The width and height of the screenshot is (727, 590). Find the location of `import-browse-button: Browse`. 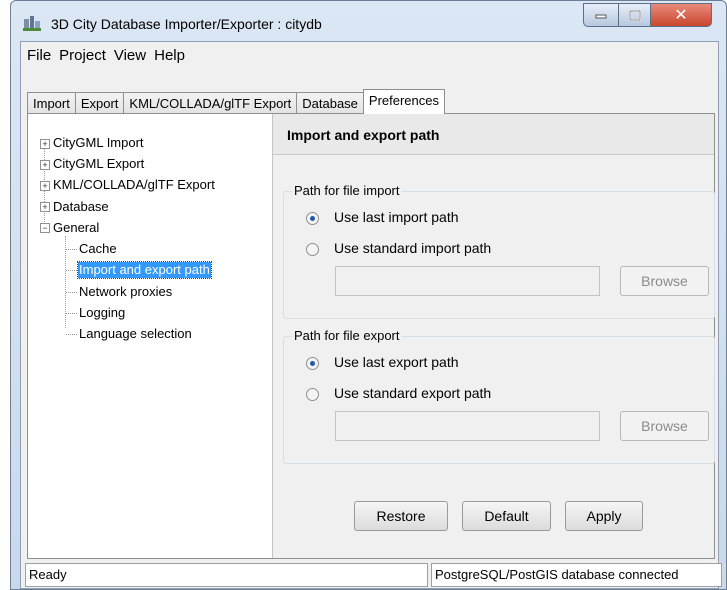

import-browse-button: Browse is located at coordinates (664, 281).